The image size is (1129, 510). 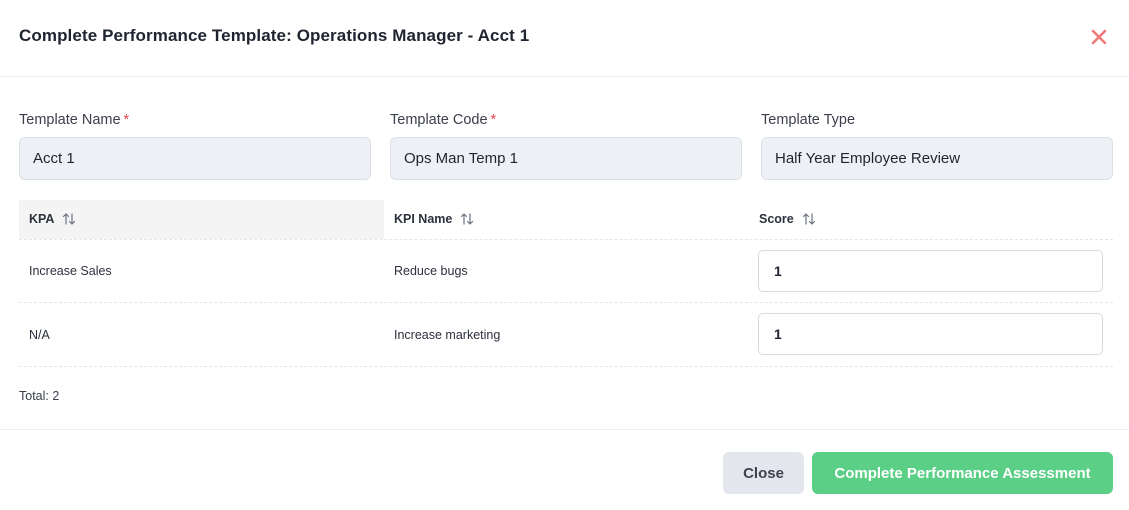 I want to click on kpi-name-cell: Increase marketing, so click(x=447, y=335).